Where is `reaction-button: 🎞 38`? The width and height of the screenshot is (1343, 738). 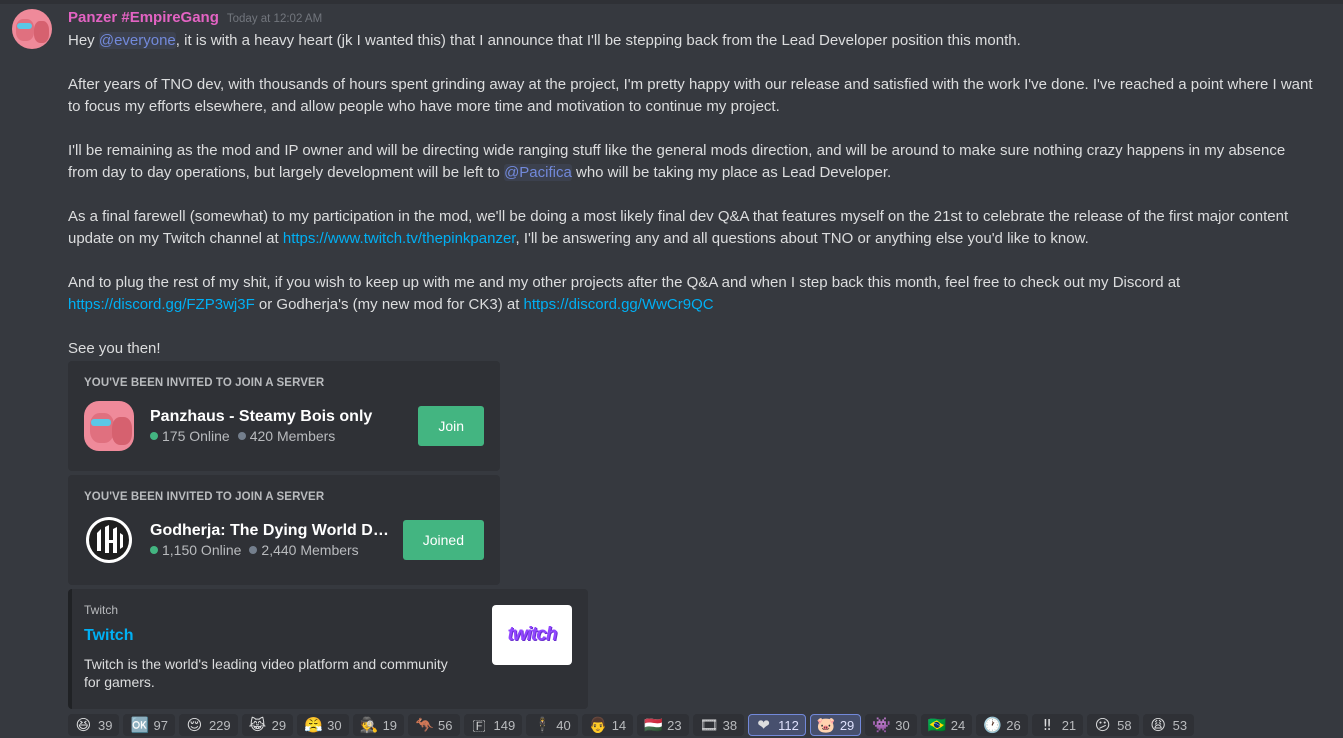 reaction-button: 🎞 38 is located at coordinates (718, 725).